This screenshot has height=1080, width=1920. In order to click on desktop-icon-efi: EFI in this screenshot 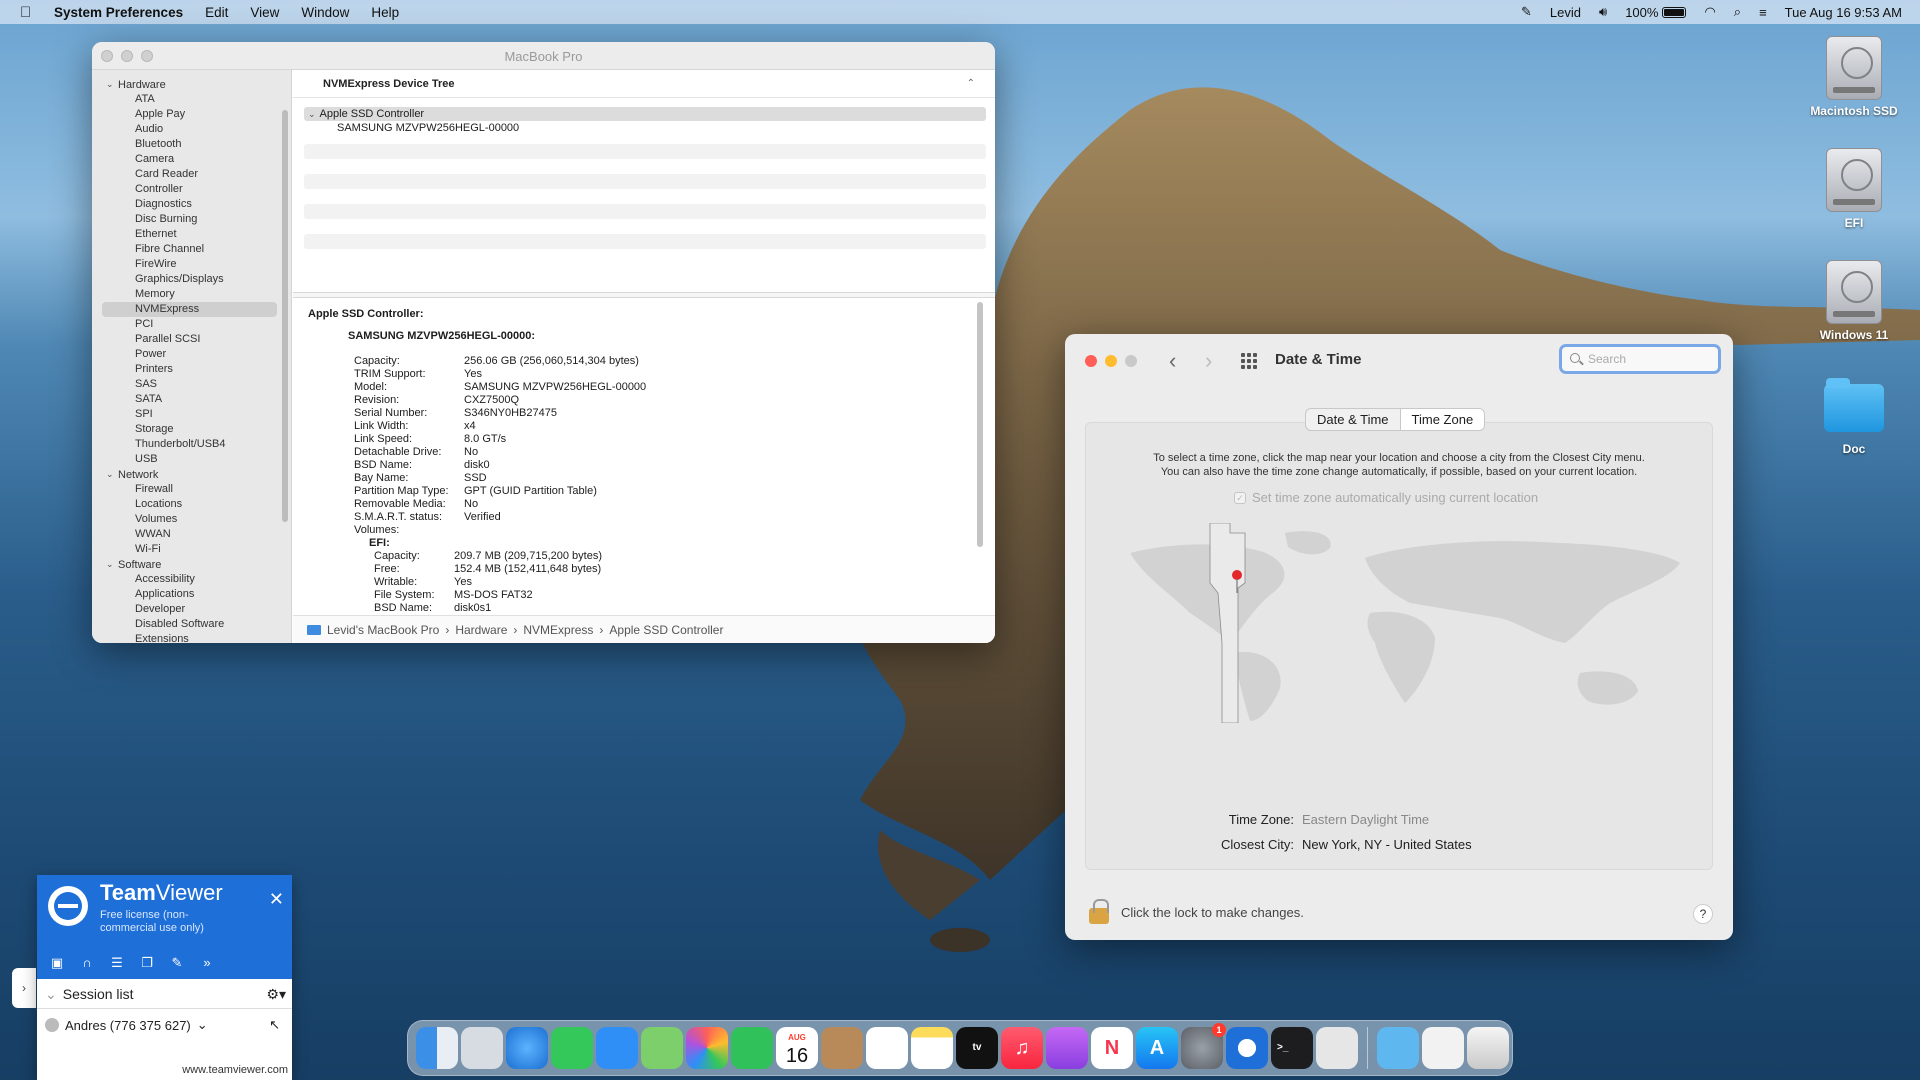, I will do `click(1854, 189)`.